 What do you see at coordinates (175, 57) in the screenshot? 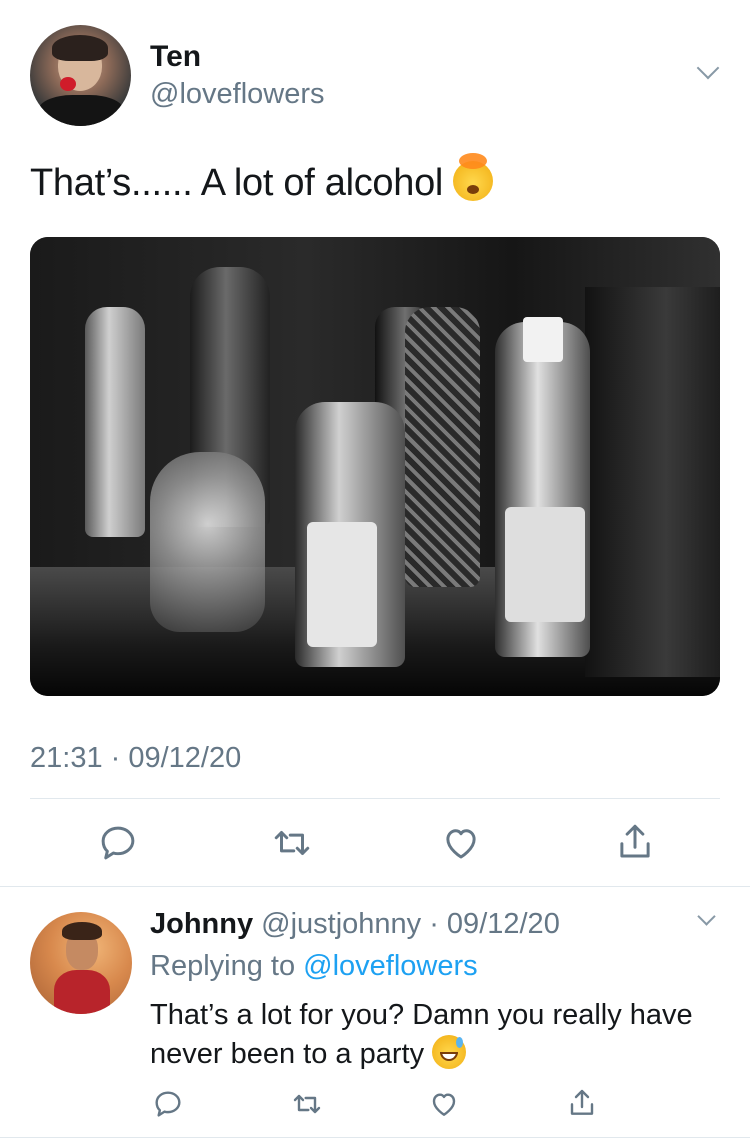
I see `author-display-name: Ten` at bounding box center [175, 57].